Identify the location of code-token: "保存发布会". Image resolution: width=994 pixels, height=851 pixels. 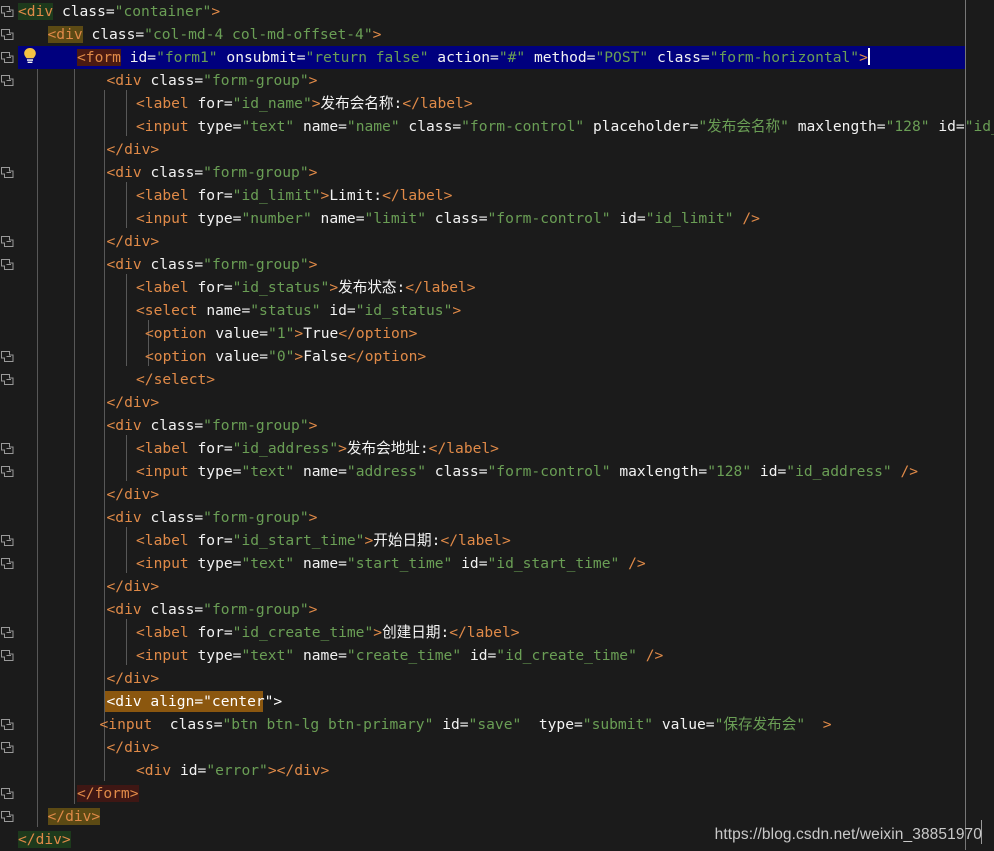
(760, 724).